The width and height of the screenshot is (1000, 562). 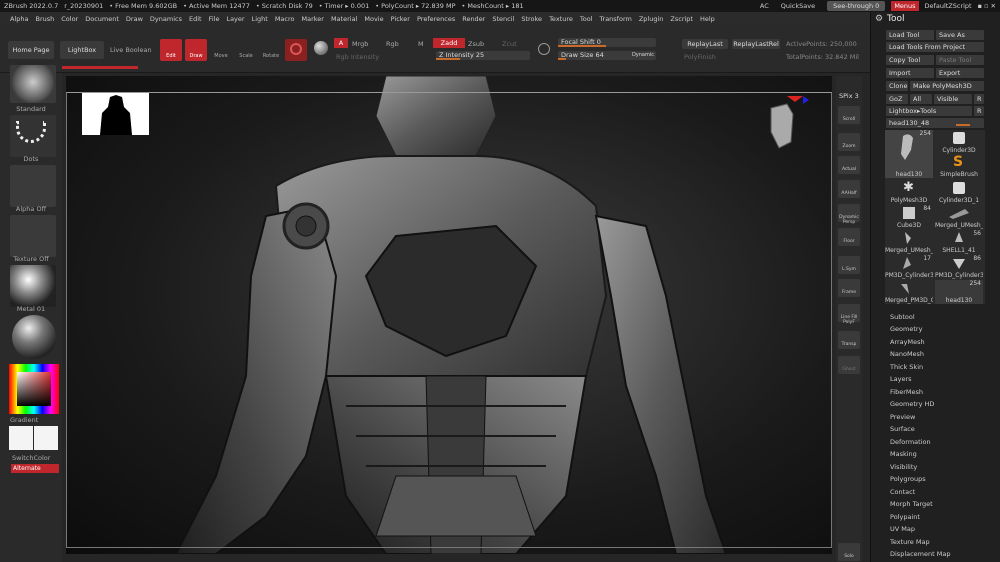 What do you see at coordinates (907, 342) in the screenshot?
I see `subpalette-arraymesh: ArrayMesh` at bounding box center [907, 342].